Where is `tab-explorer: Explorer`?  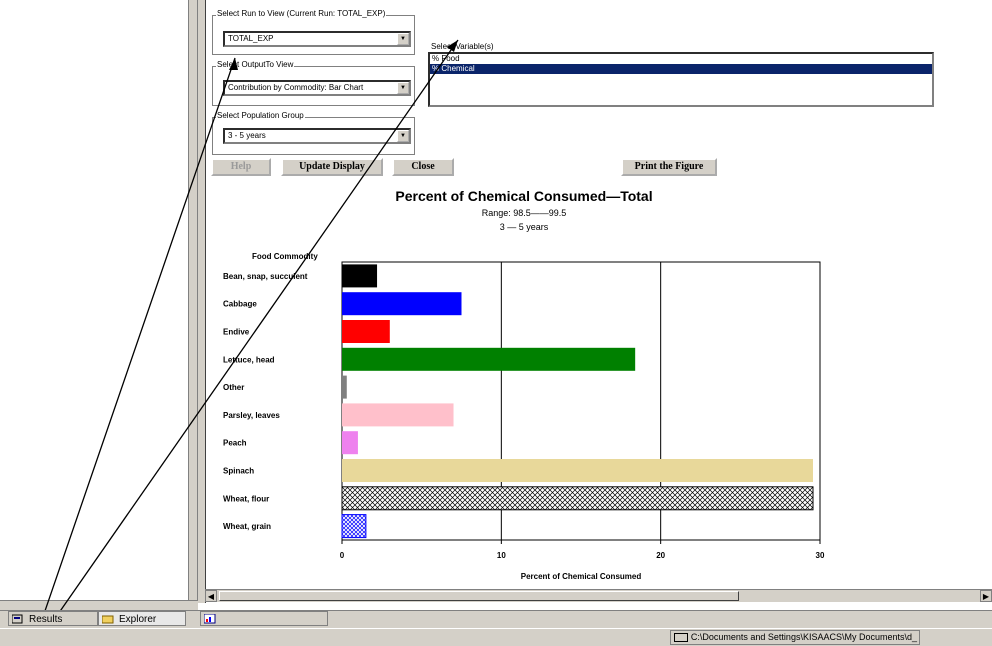
tab-explorer: Explorer is located at coordinates (142, 618).